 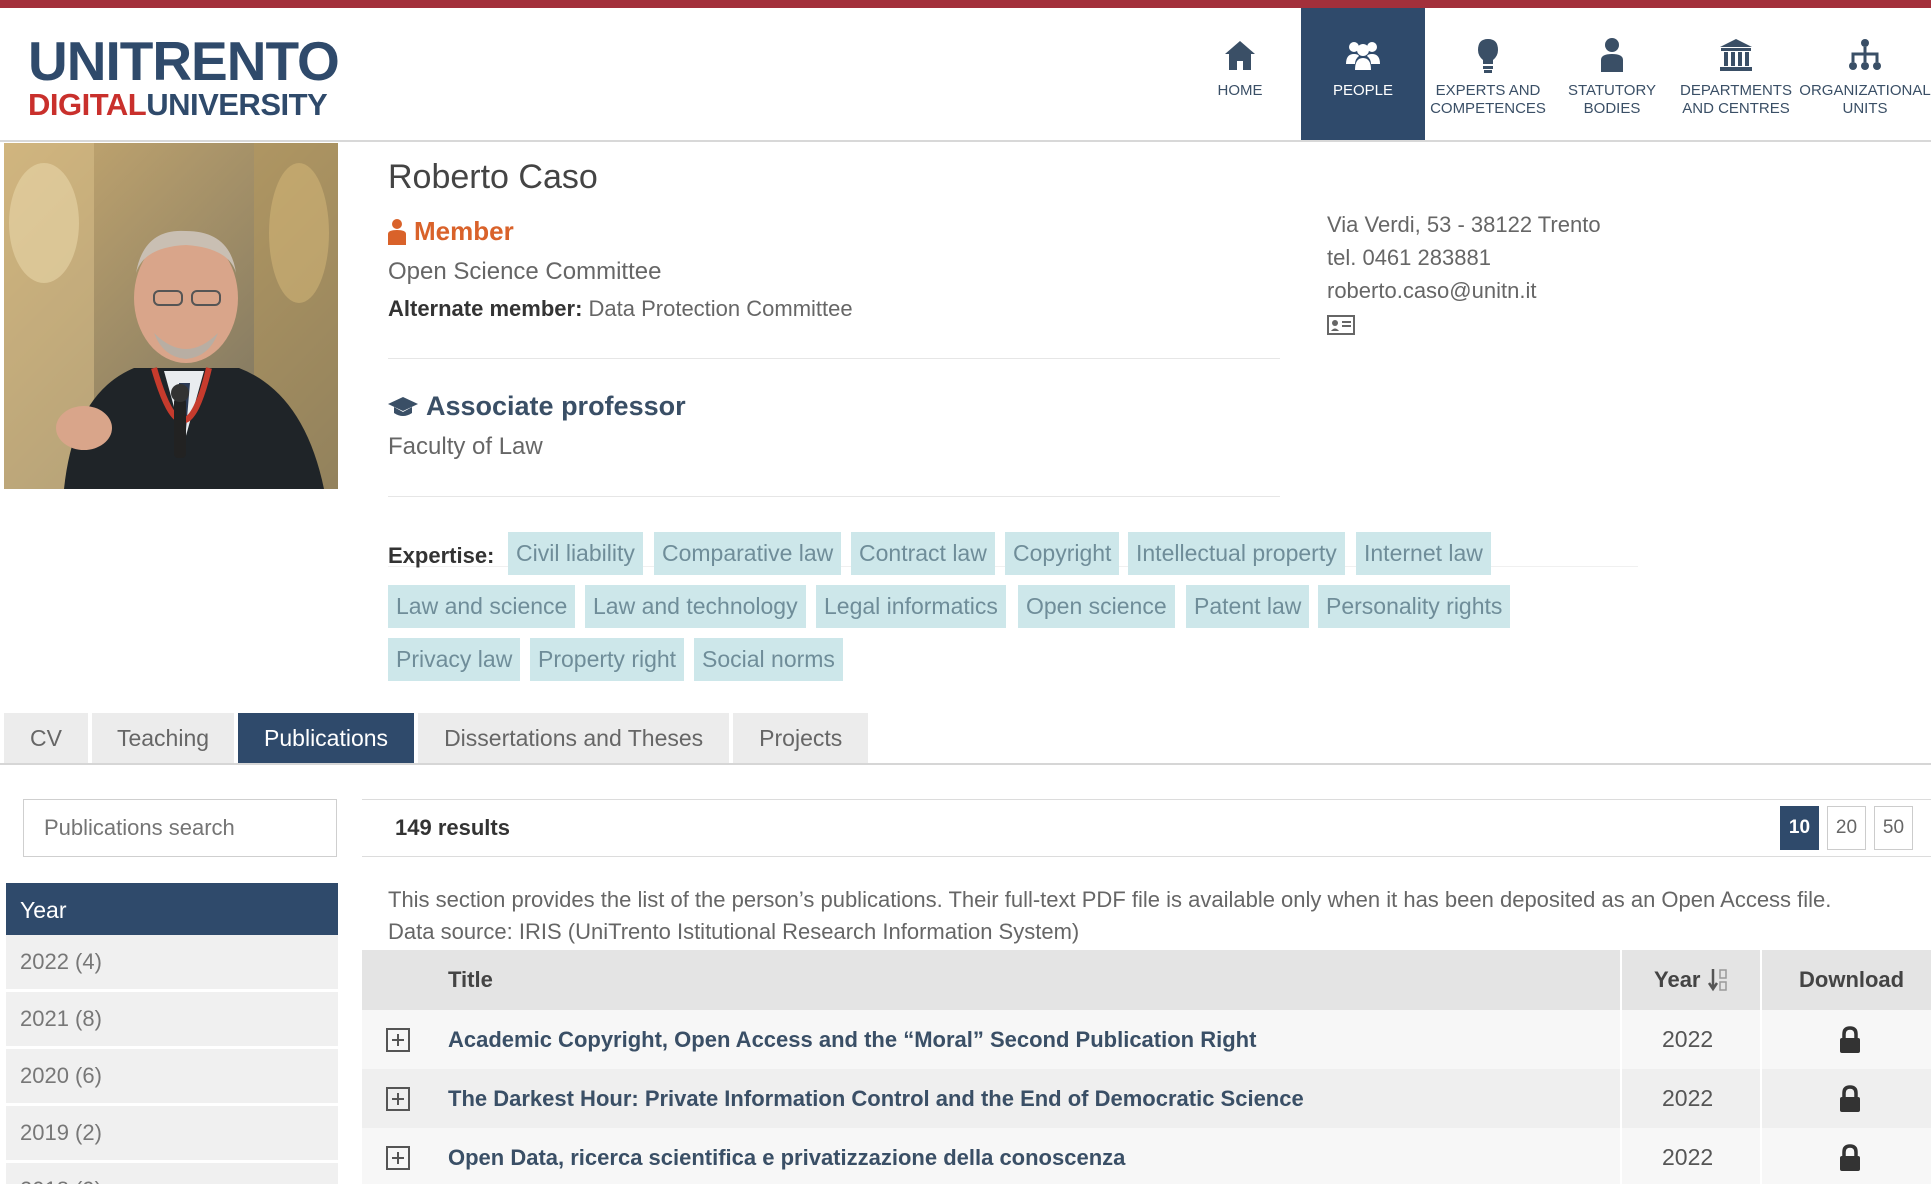 What do you see at coordinates (537, 406) in the screenshot?
I see `academic-position: Associate professor` at bounding box center [537, 406].